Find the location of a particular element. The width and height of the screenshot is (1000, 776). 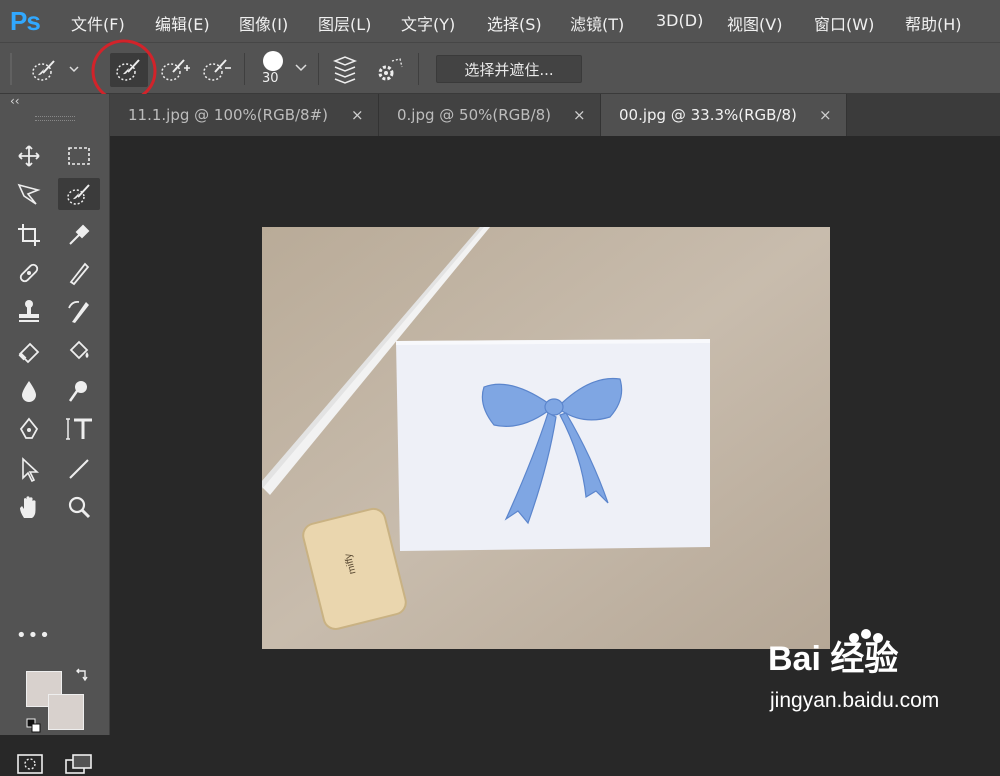

menu-help: 帮助(H) is located at coordinates (933, 23).